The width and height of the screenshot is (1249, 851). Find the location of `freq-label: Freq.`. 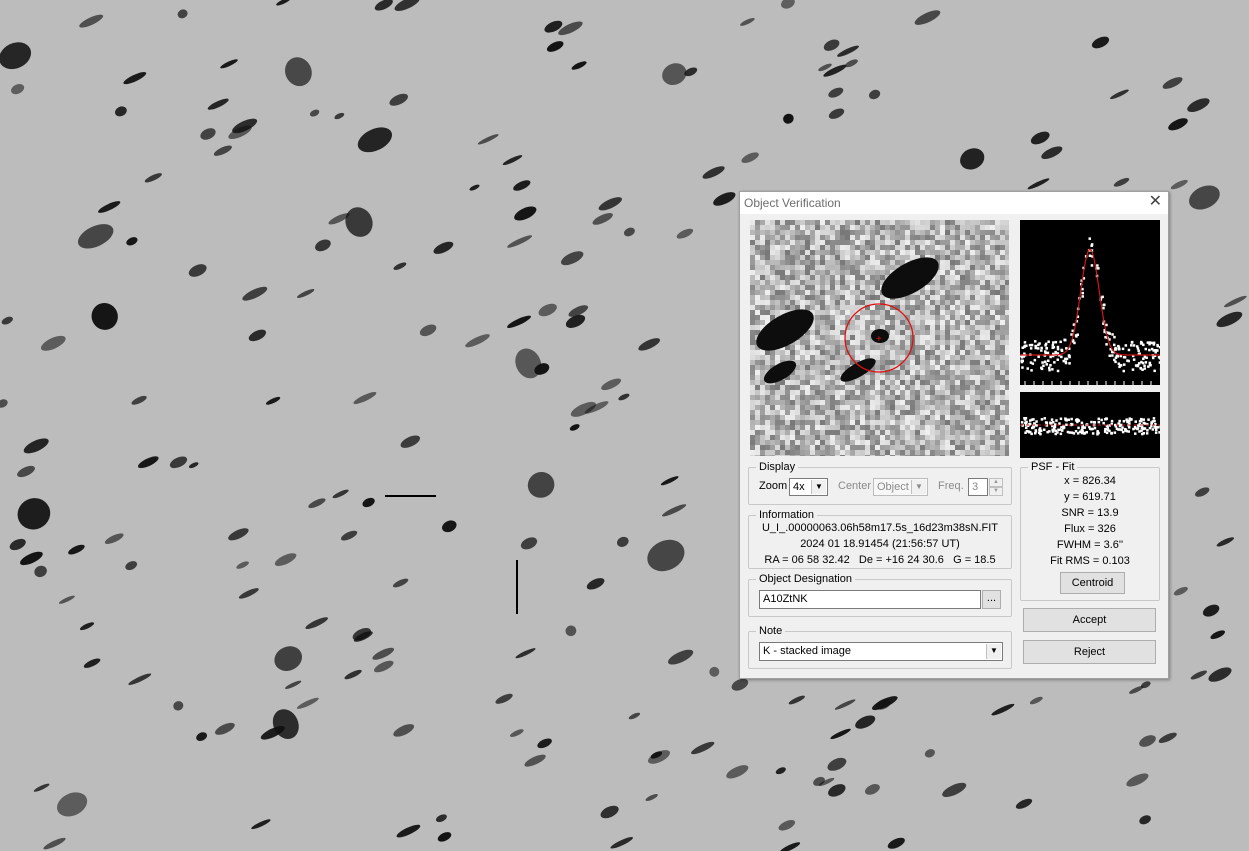

freq-label: Freq. is located at coordinates (951, 486).